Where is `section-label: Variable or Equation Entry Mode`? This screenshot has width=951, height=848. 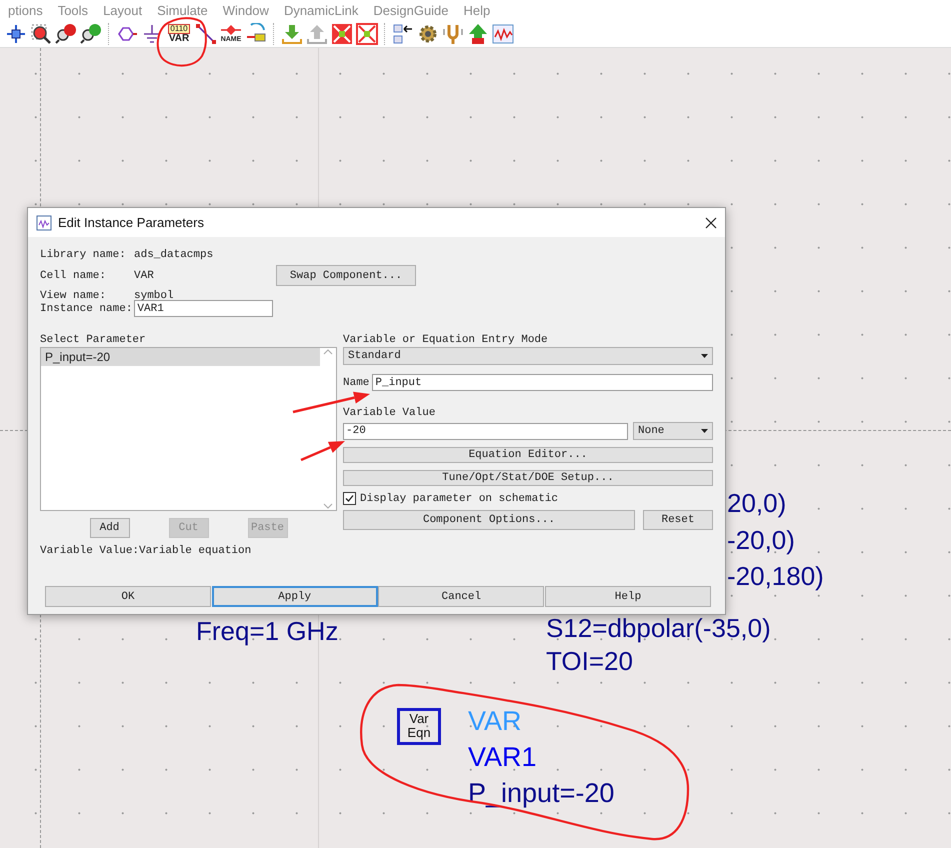 section-label: Variable or Equation Entry Mode is located at coordinates (446, 340).